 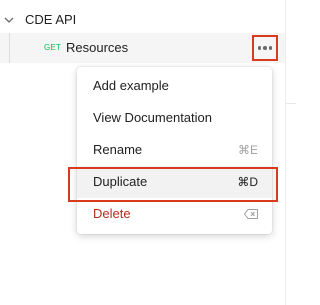 I want to click on menu-item-add-example: Add example, so click(x=174, y=86).